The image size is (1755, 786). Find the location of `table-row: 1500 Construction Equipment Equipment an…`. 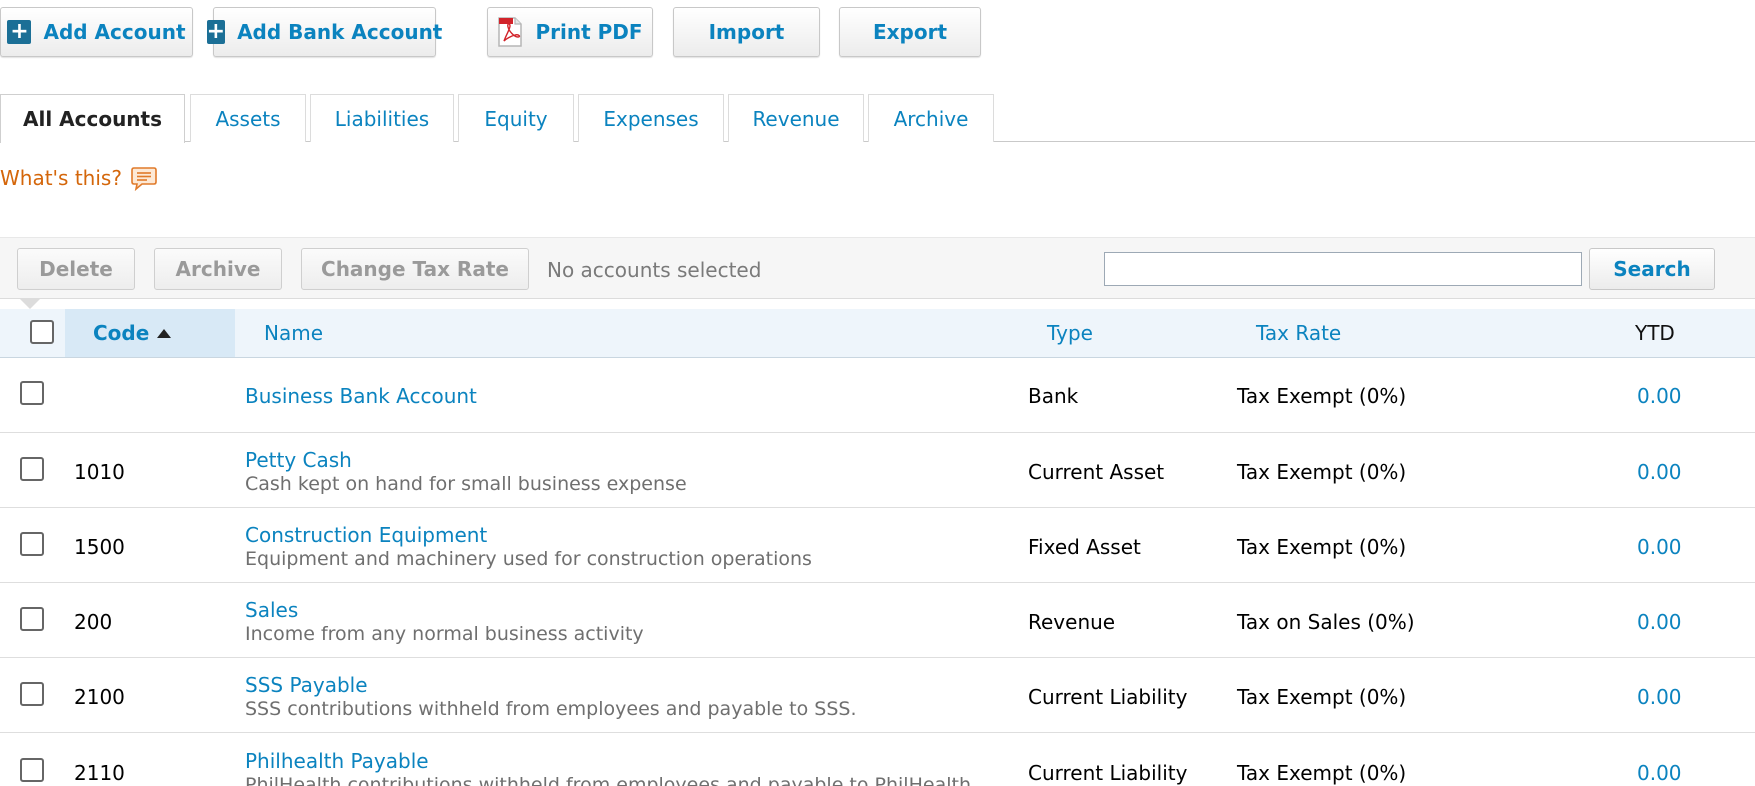

table-row: 1500 Construction Equipment Equipment an… is located at coordinates (877, 545).